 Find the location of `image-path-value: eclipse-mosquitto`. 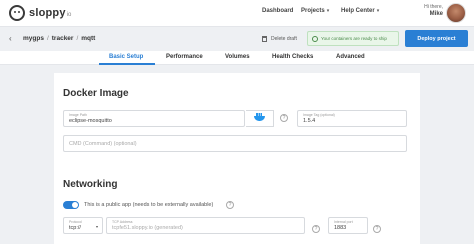

image-path-value: eclipse-mosquitto is located at coordinates (90, 121).